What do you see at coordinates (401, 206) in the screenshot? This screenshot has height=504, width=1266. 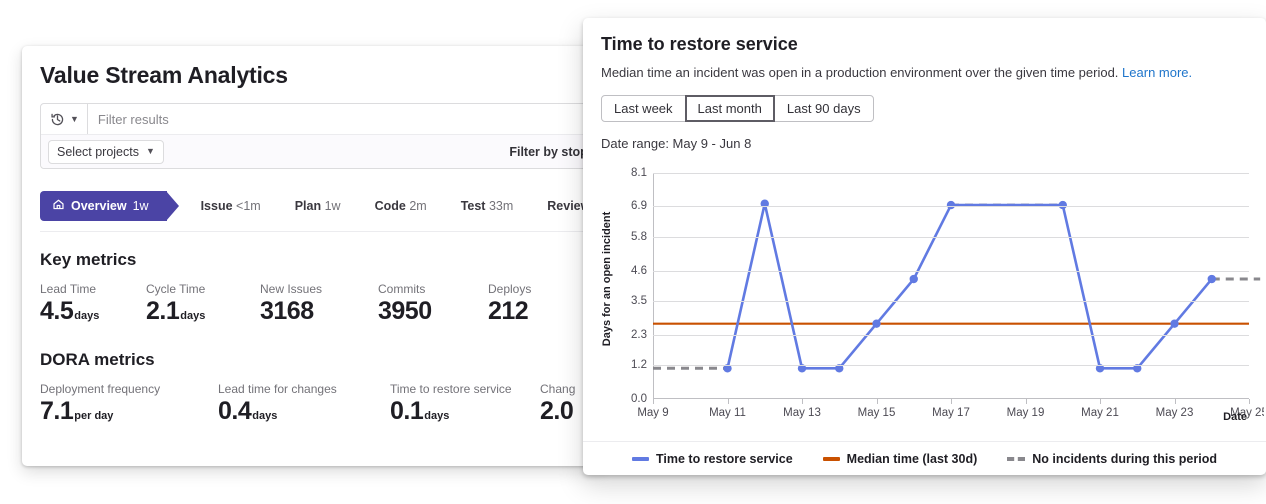 I see `tab-code: Code 2m` at bounding box center [401, 206].